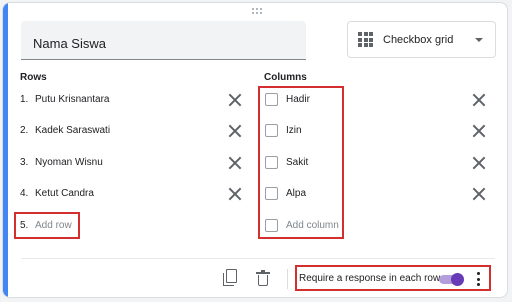 This screenshot has height=302, width=512. I want to click on footer-vertical-divider, so click(287, 279).